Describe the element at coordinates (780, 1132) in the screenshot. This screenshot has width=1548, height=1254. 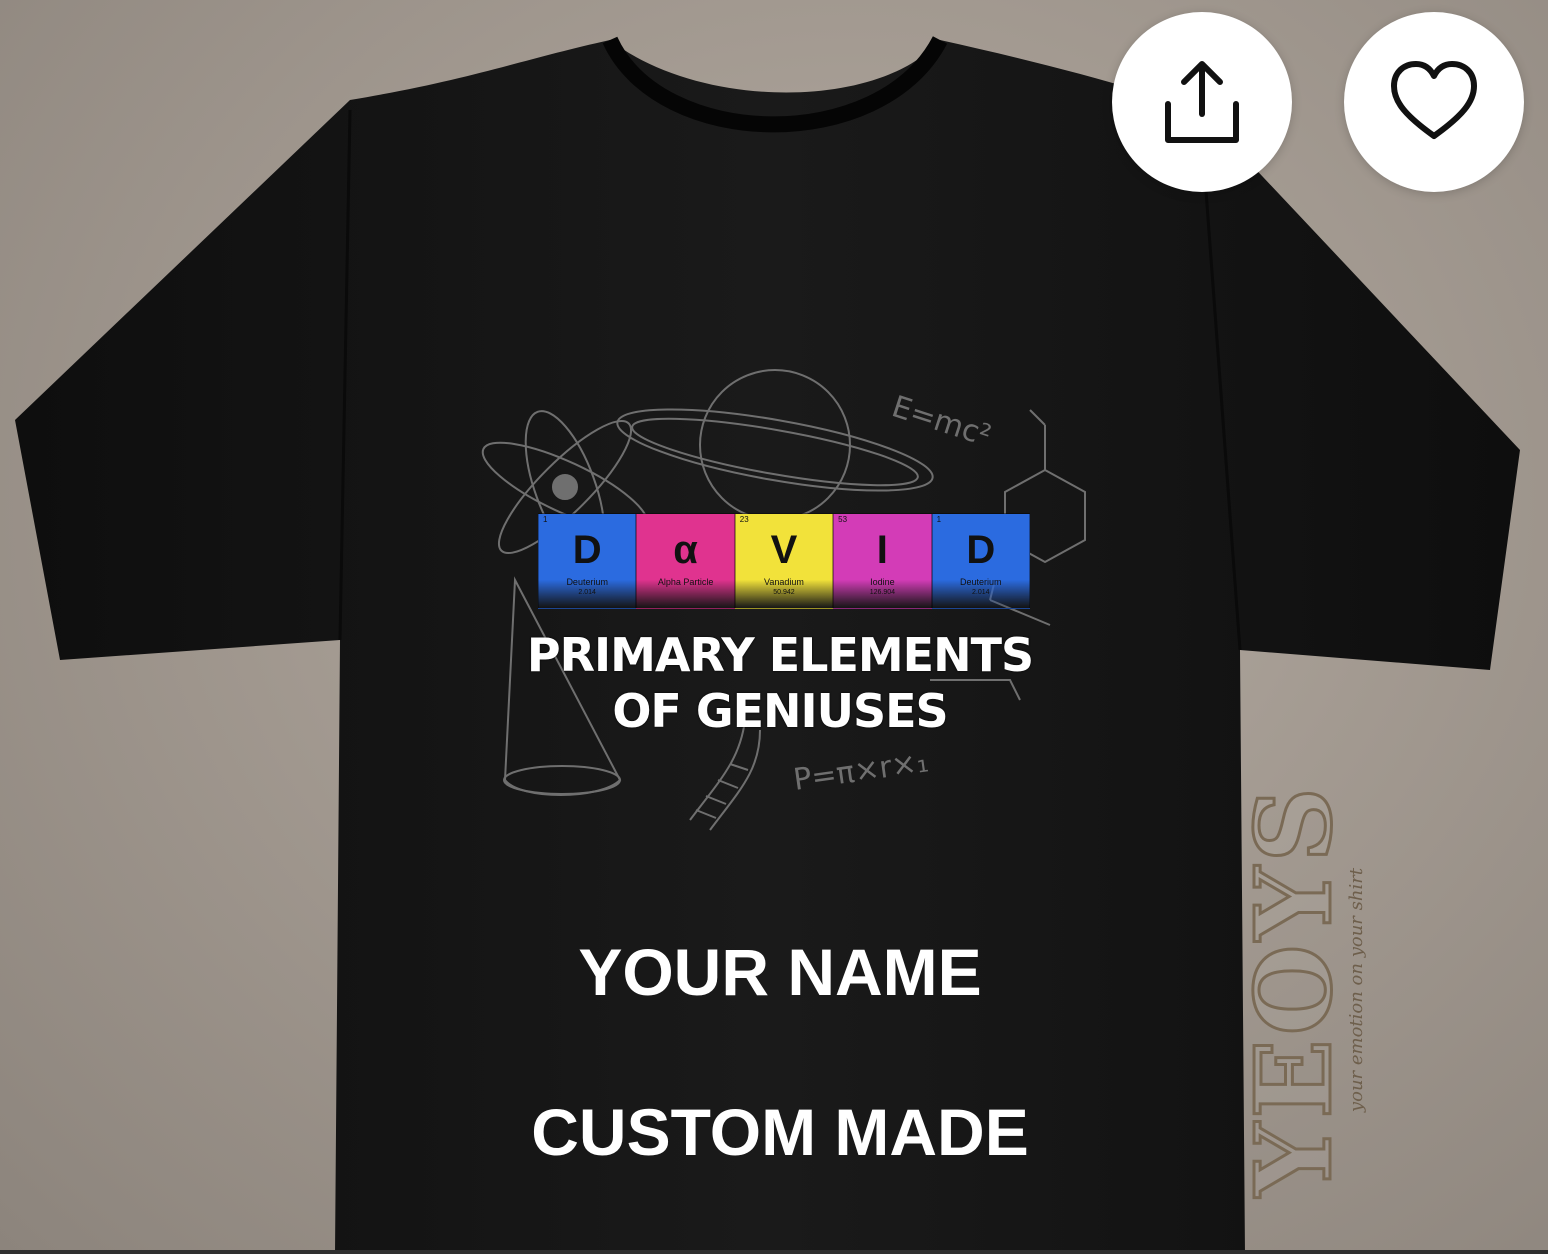
I see `custom-text-line2: CUSTOM MADE` at that location.